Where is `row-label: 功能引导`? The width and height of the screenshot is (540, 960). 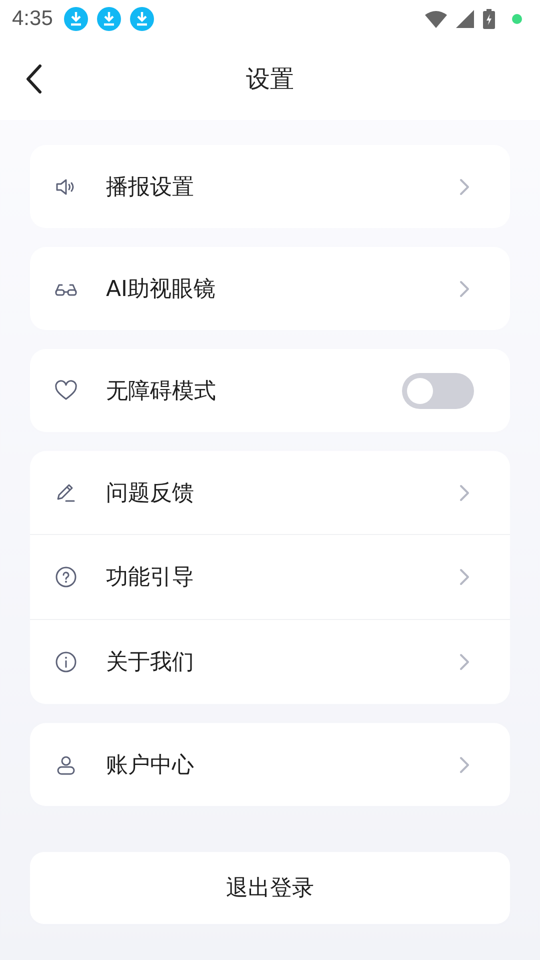 row-label: 功能引导 is located at coordinates (150, 578).